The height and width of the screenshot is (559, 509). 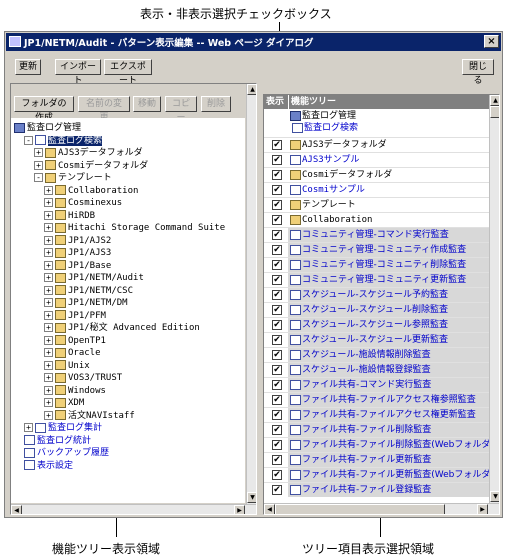 I want to click on tree-item: + JP1/AJS3, so click(x=61, y=253).